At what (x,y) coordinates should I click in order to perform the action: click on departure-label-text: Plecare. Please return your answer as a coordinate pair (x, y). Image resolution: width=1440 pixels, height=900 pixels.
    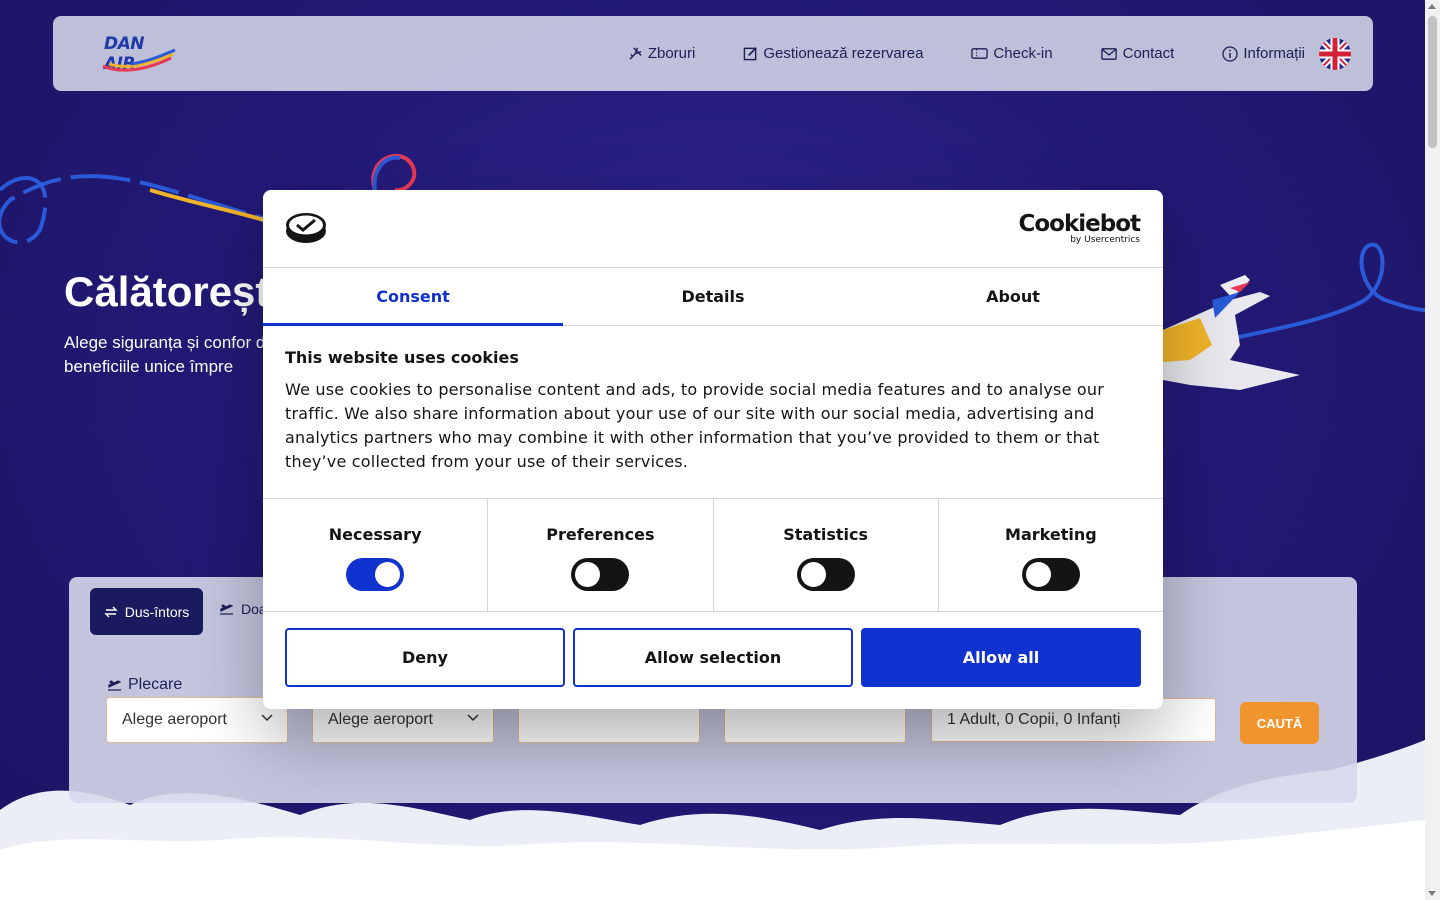
    Looking at the image, I should click on (155, 684).